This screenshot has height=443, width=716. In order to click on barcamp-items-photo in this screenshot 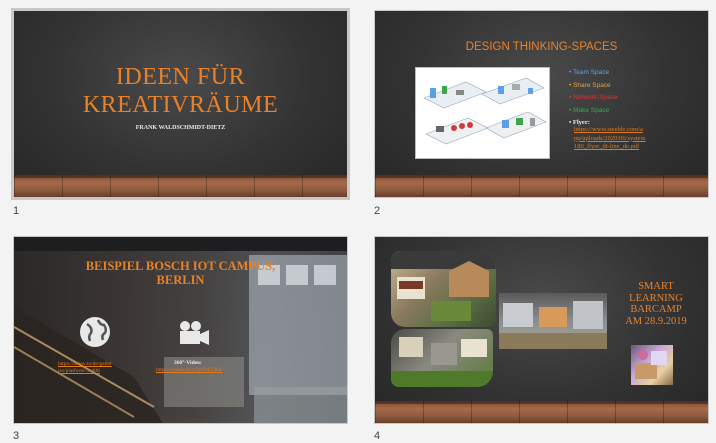, I will do `click(652, 365)`.